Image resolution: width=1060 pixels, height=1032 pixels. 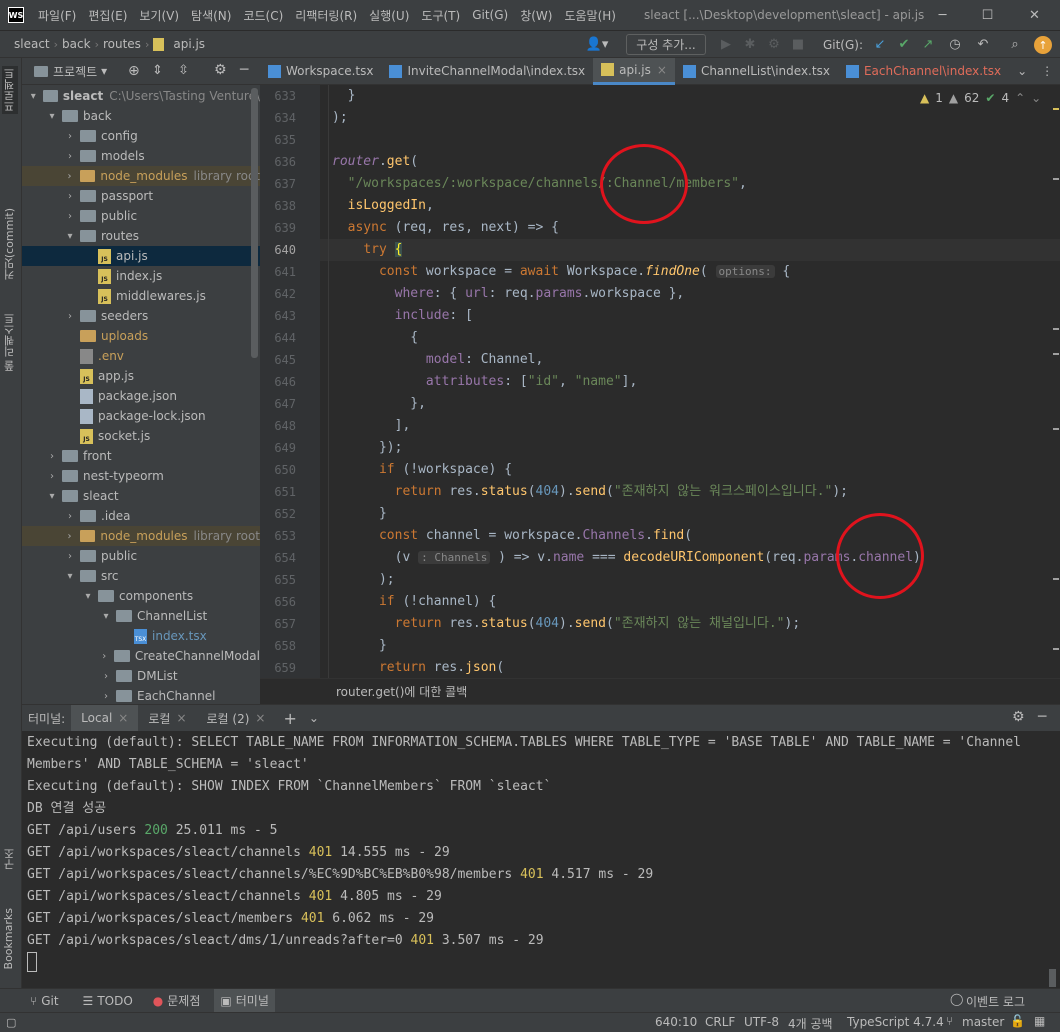 What do you see at coordinates (244, 1000) in the screenshot?
I see `terminal-tool-button: ▣ 터미널` at bounding box center [244, 1000].